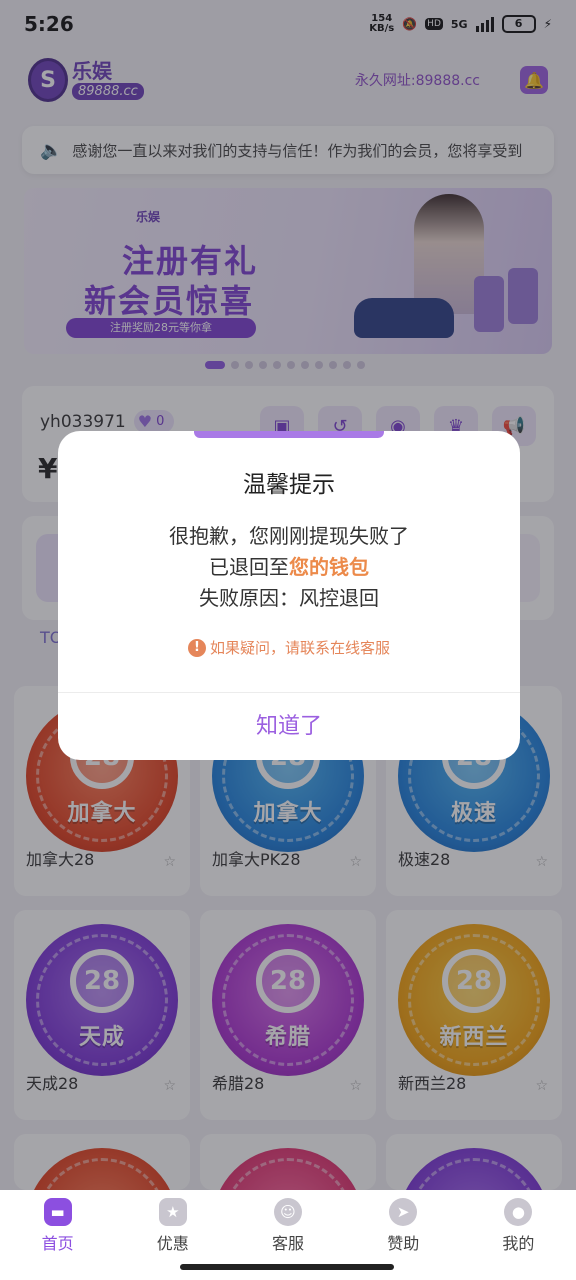 The image size is (576, 1280). Describe the element at coordinates (287, 1267) in the screenshot. I see `home-indicator` at that location.